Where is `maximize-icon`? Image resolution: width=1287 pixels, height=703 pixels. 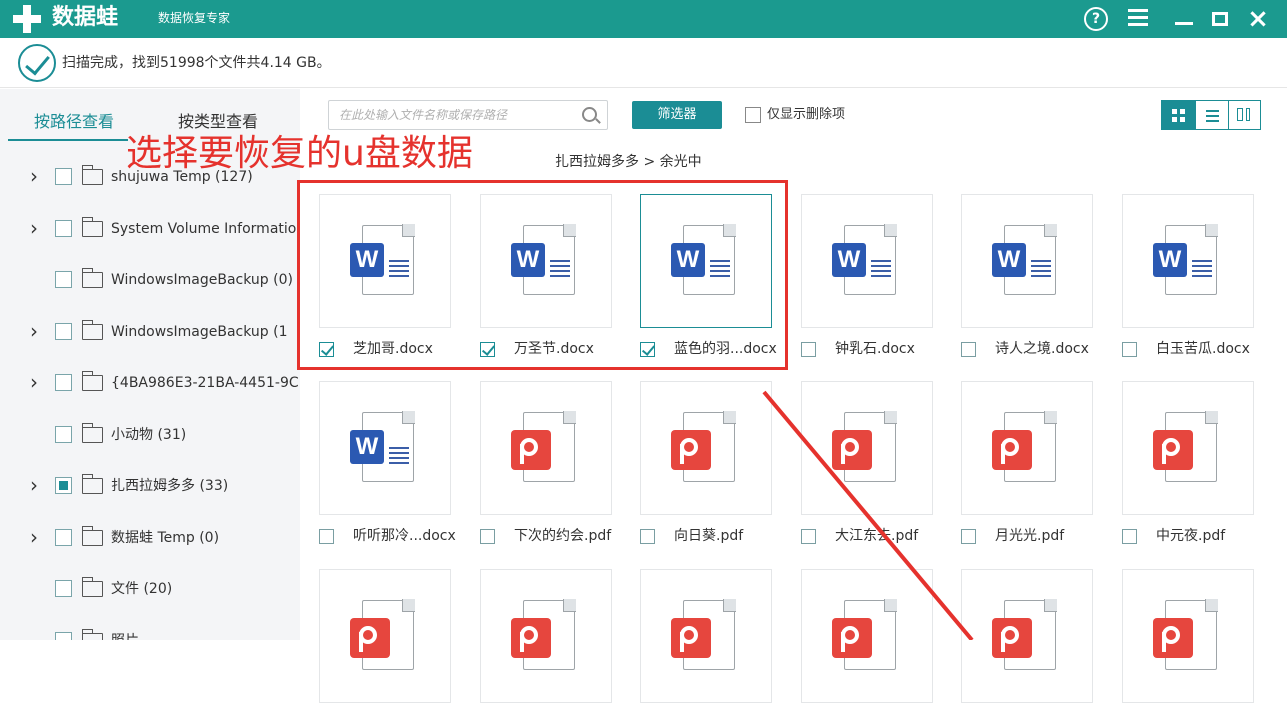
maximize-icon is located at coordinates (1220, 19).